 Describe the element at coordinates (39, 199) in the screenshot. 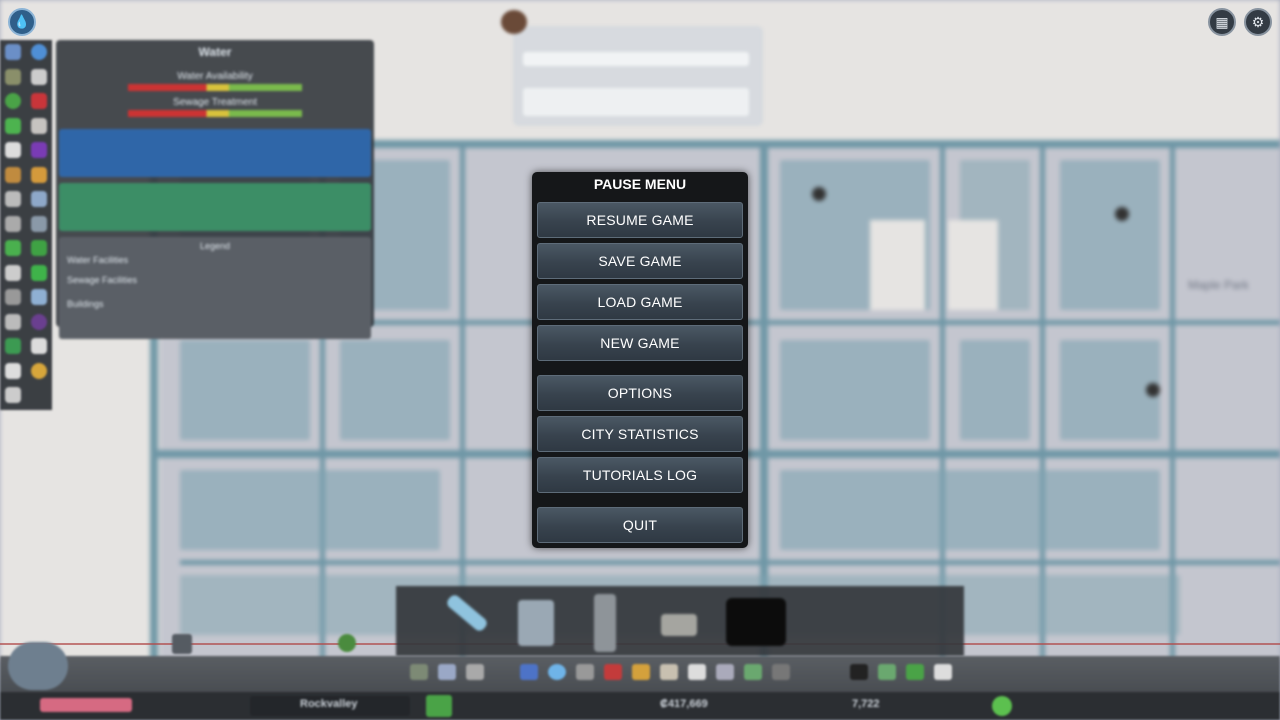

I see `districts-icon` at that location.